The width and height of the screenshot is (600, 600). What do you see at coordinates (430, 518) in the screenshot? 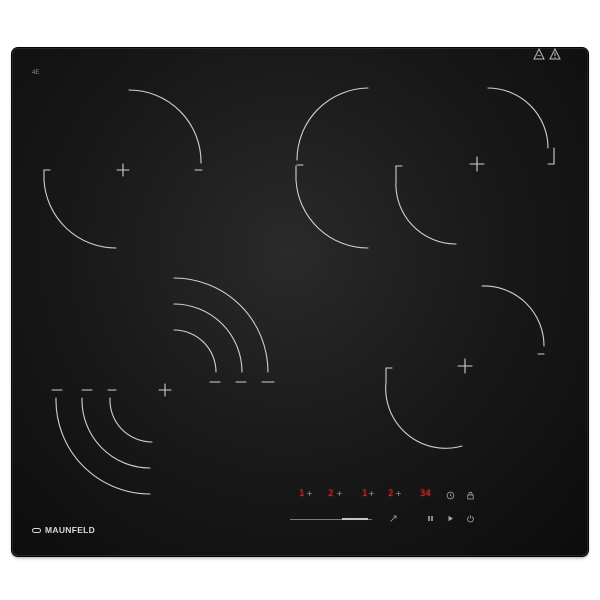
I see `pause-icon` at bounding box center [430, 518].